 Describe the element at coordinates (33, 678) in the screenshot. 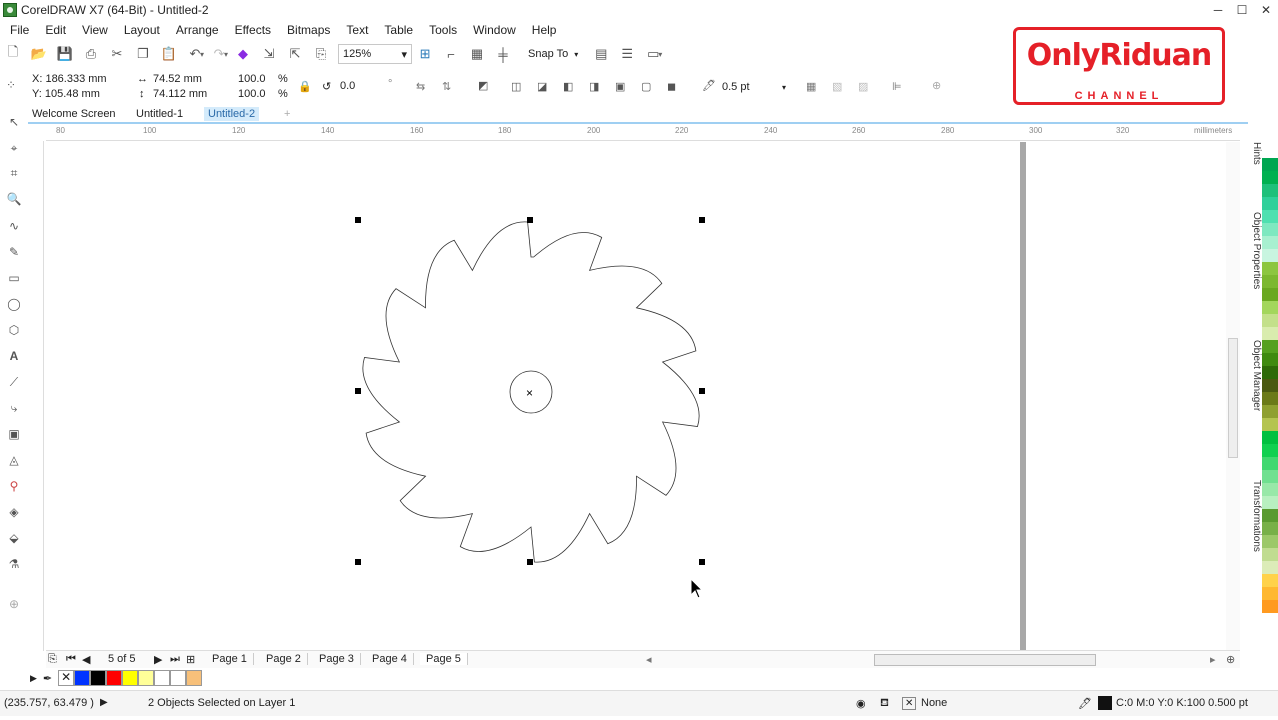

I see `palette-arrow-icon: ▶` at that location.